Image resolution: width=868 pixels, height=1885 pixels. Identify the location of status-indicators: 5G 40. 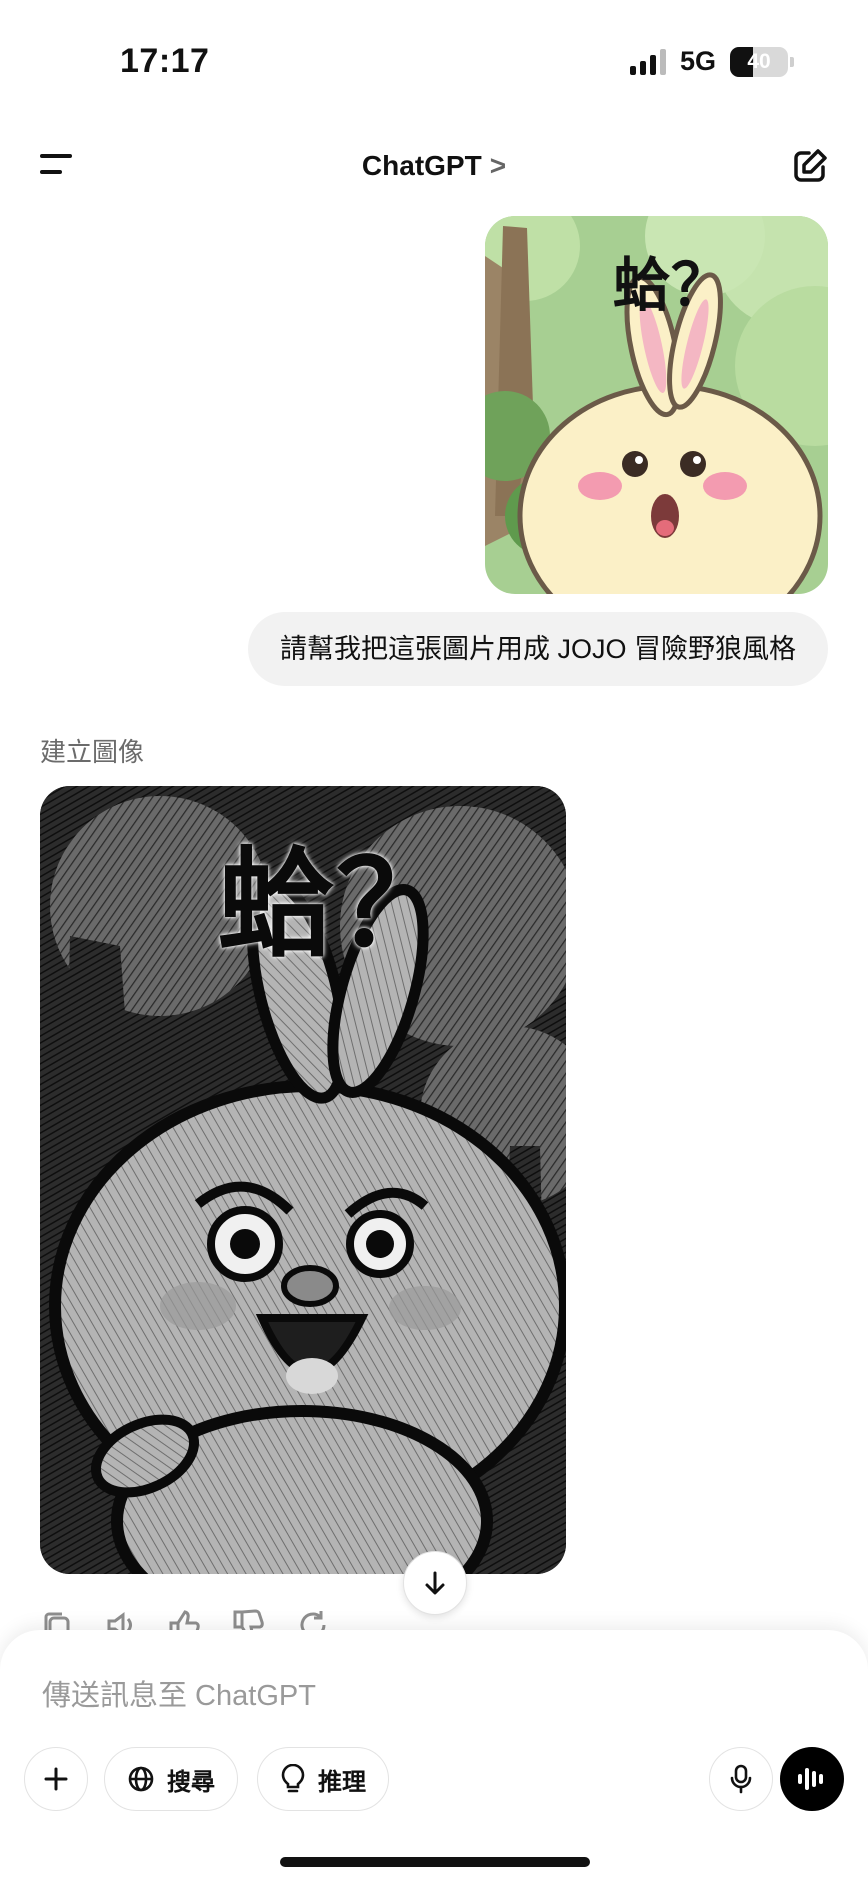
(711, 61).